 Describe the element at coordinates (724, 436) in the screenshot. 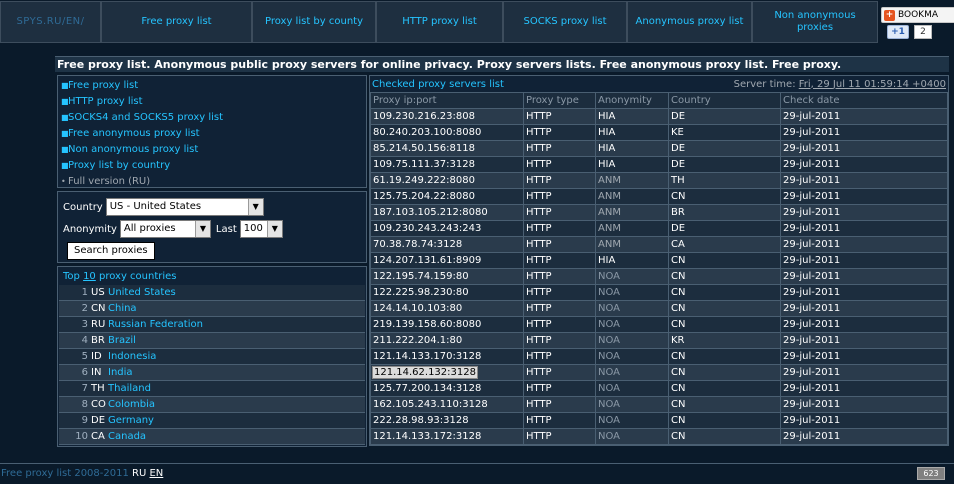

I see `country-cell: CN` at that location.